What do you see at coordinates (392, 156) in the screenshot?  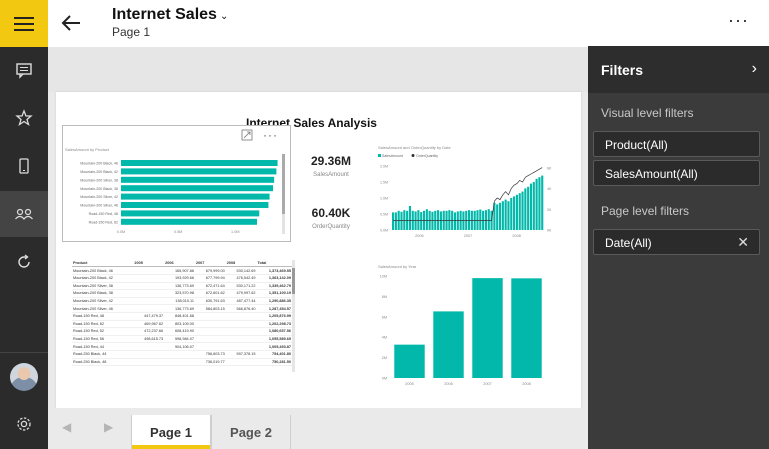 I see `legend-label-sales: SalesAmount` at bounding box center [392, 156].